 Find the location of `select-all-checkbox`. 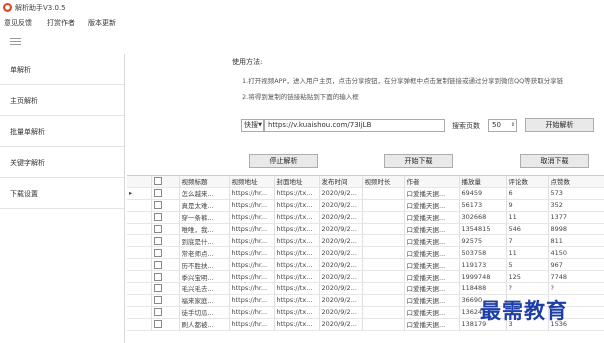

select-all-checkbox is located at coordinates (165, 182).